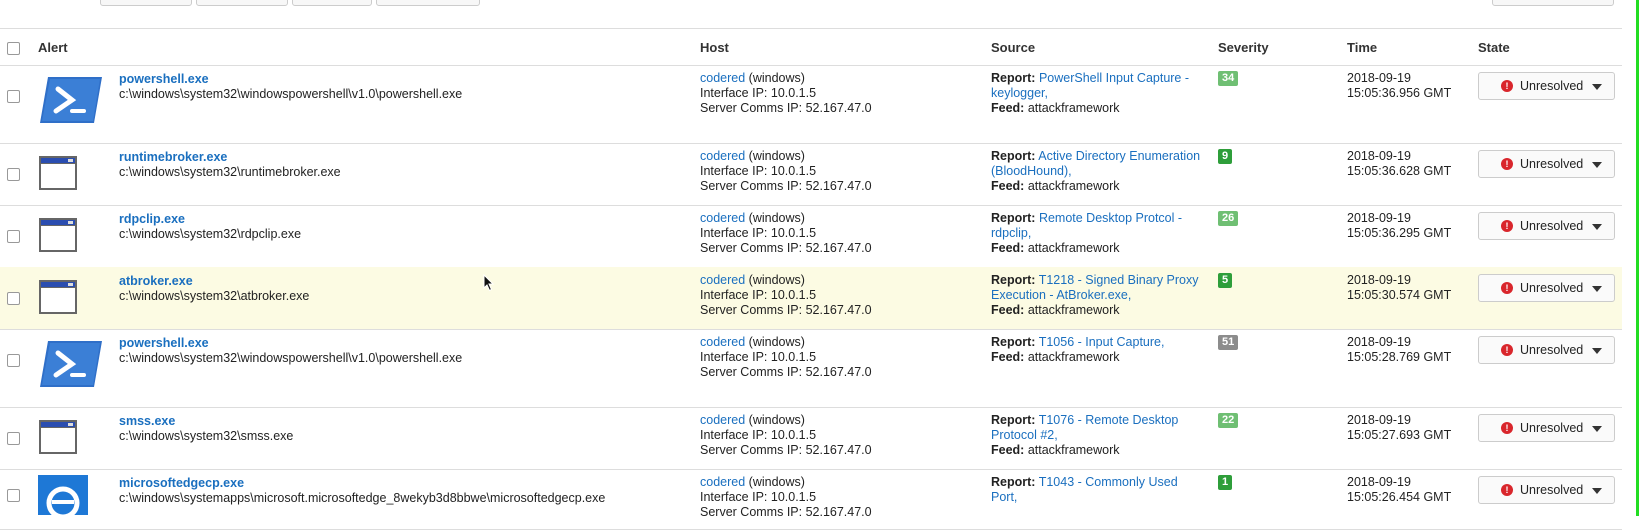  Describe the element at coordinates (1399, 428) in the screenshot. I see `time-cell: 2018-09-19 15:05:27.693 GMT` at that location.